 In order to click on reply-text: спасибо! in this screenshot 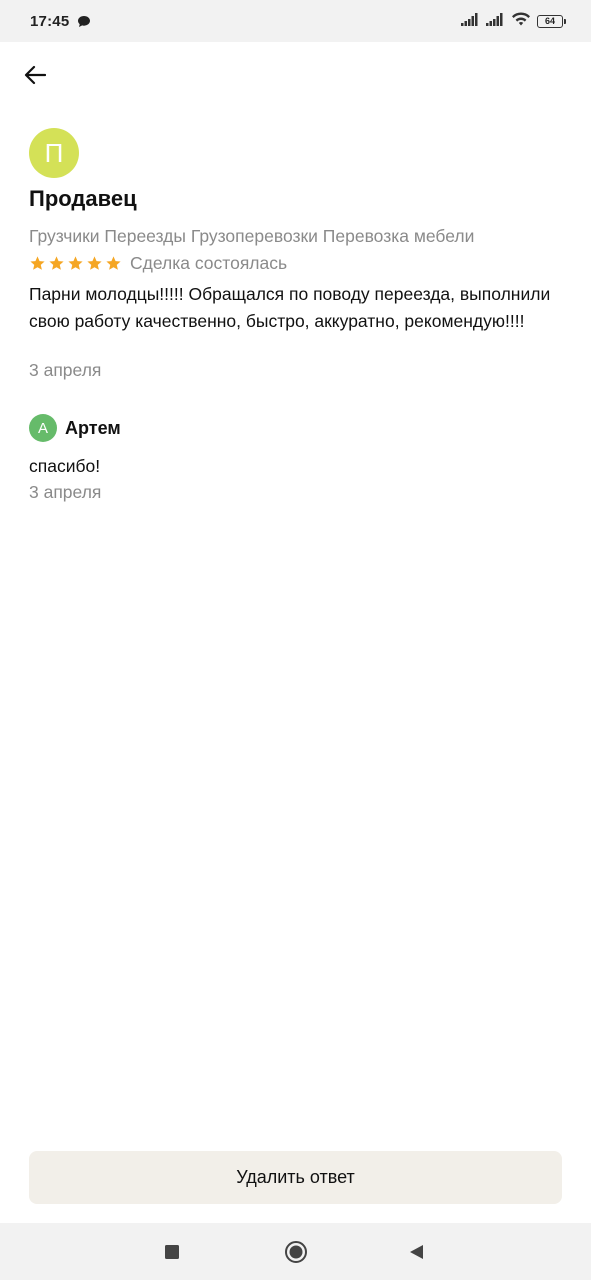, I will do `click(65, 466)`.